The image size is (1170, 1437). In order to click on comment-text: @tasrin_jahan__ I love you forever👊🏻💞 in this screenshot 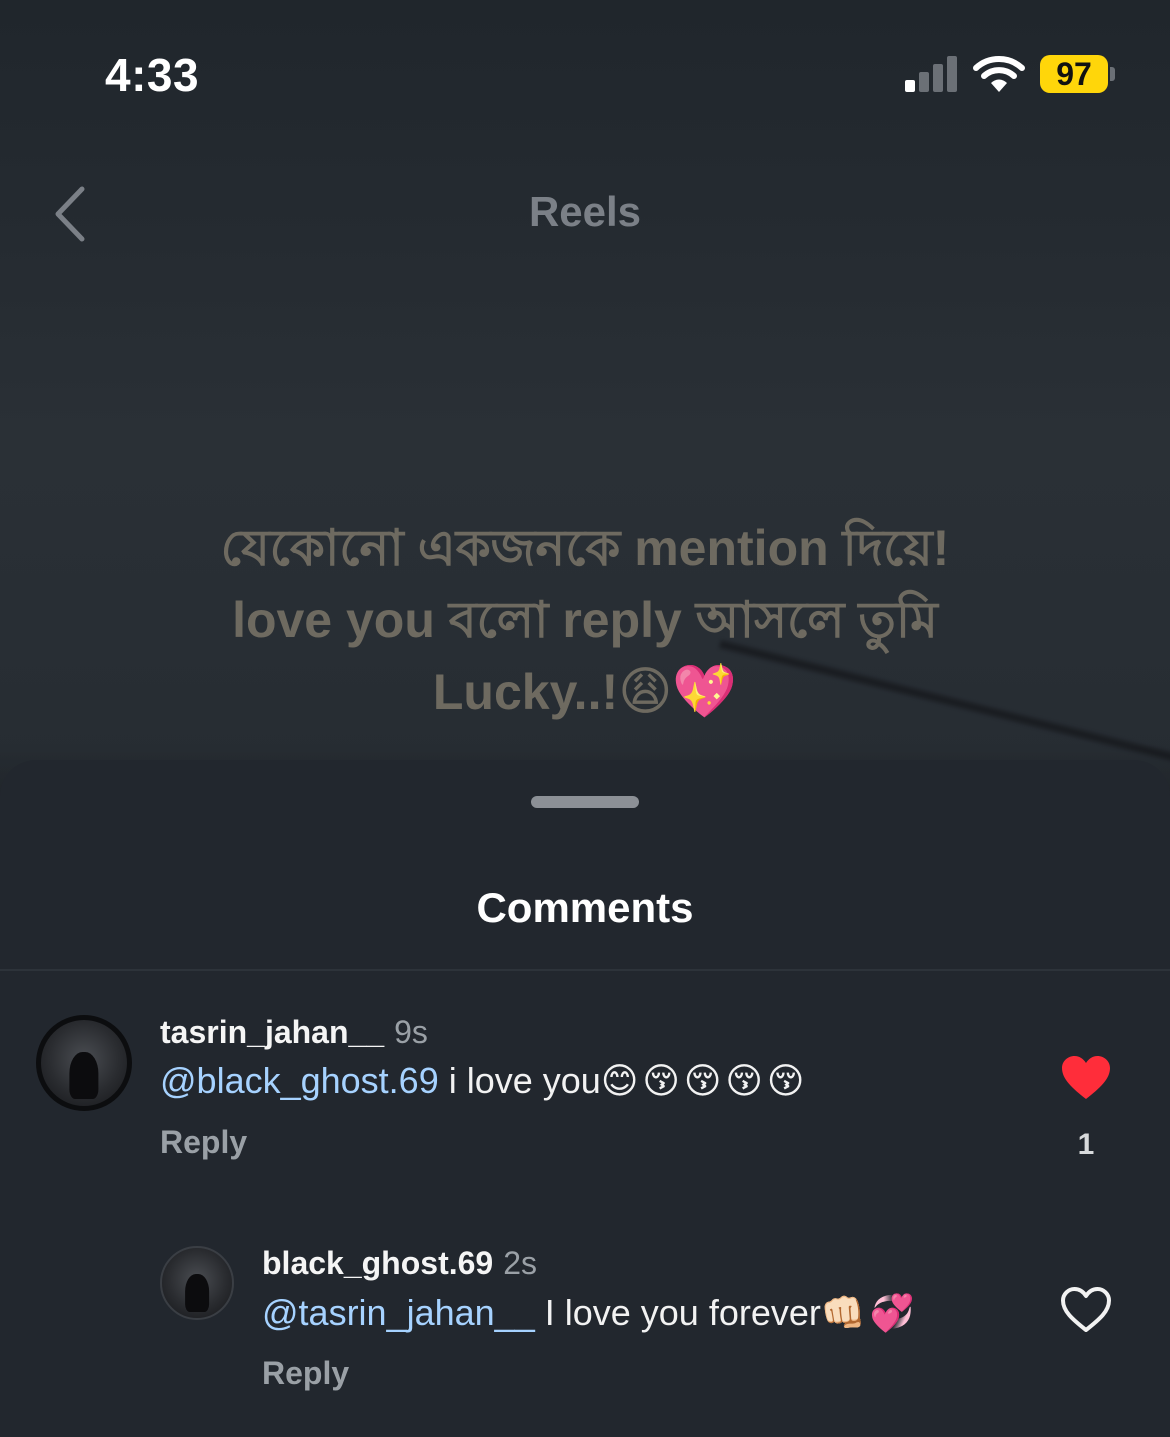, I will do `click(590, 1313)`.